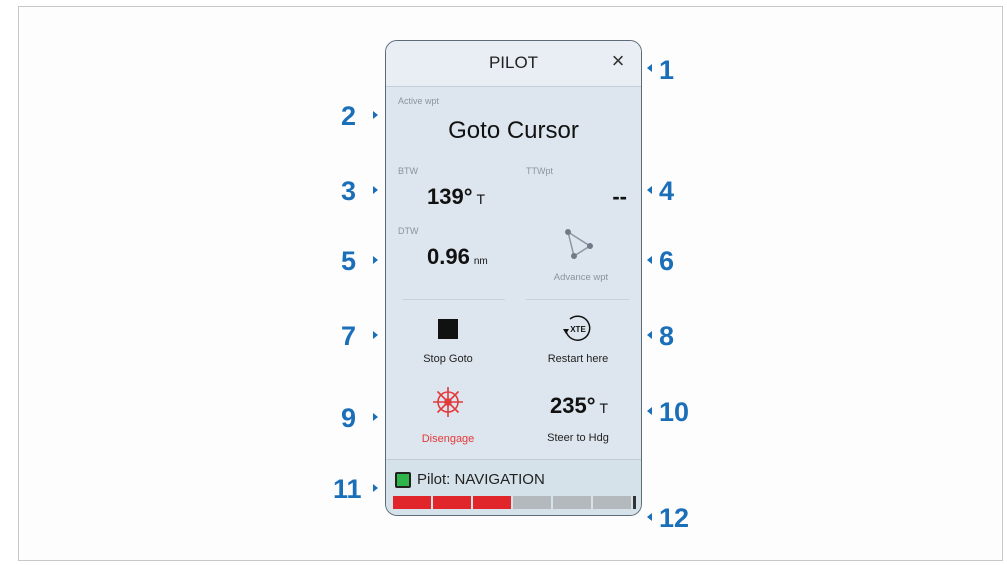  What do you see at coordinates (578, 359) in the screenshot?
I see `restart-here-label: Restart here` at bounding box center [578, 359].